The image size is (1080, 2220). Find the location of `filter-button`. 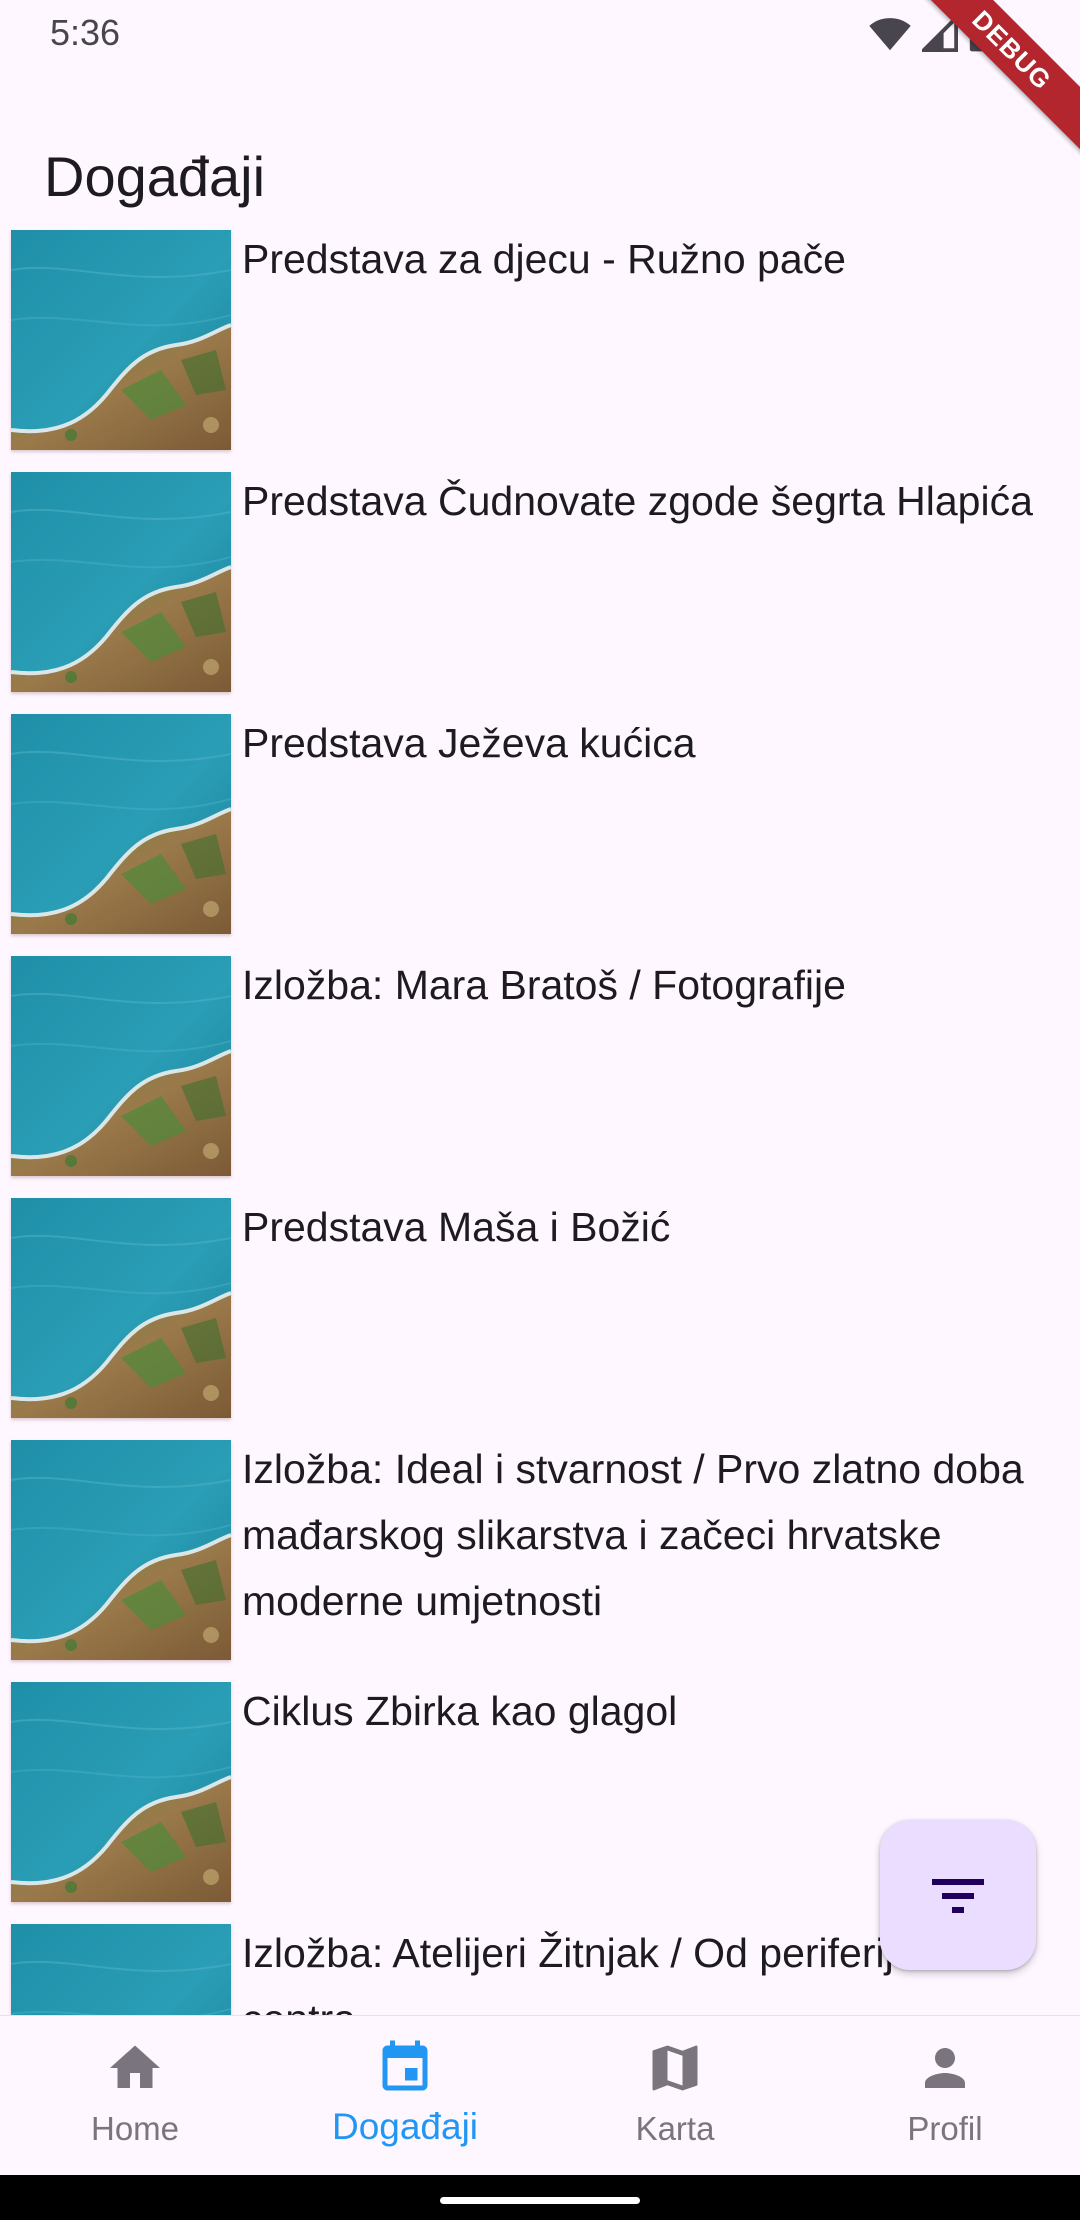

filter-button is located at coordinates (958, 1895).